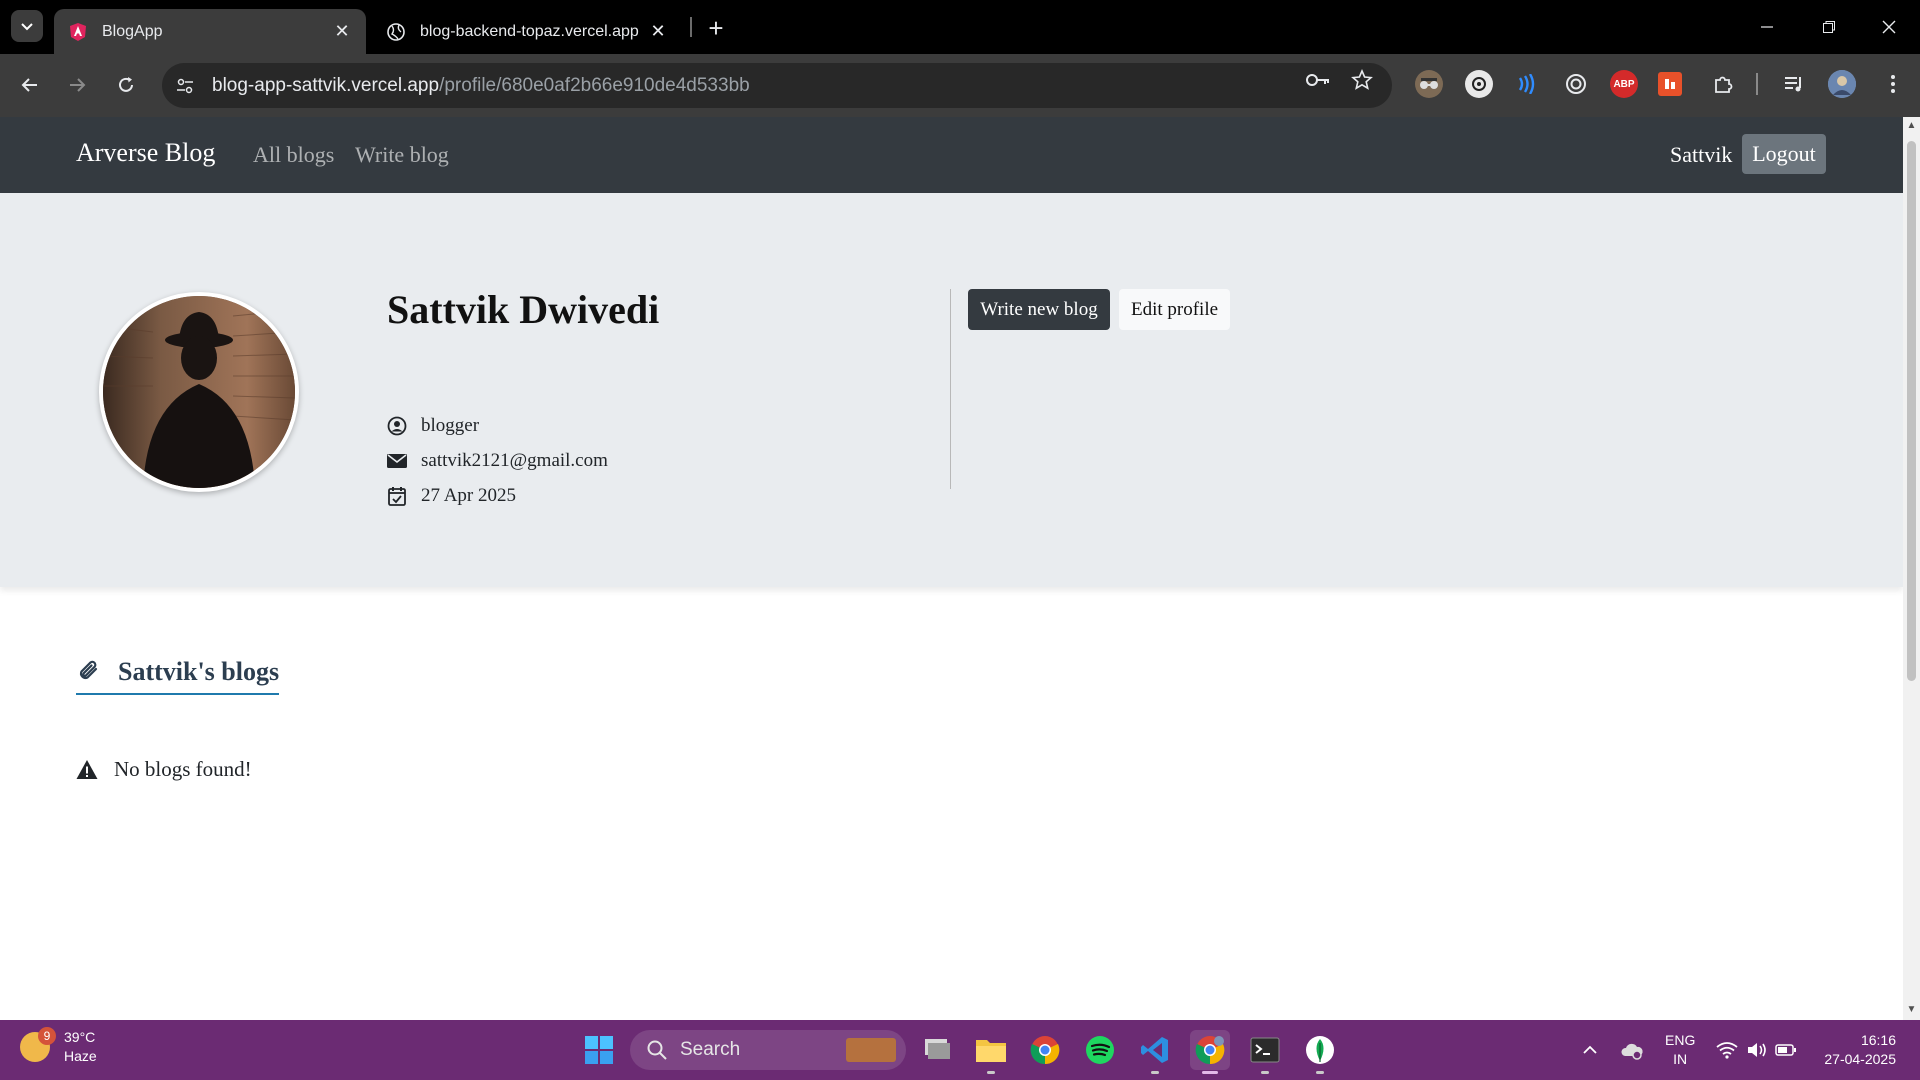 The height and width of the screenshot is (1080, 1920). I want to click on windows-logo-icon, so click(599, 1050).